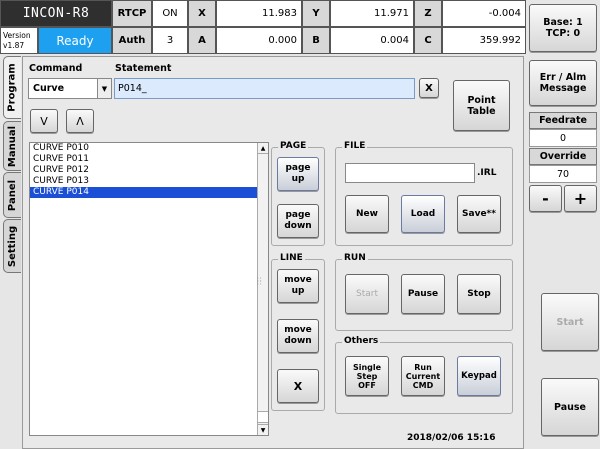 This screenshot has width=600, height=449. Describe the element at coordinates (423, 367) in the screenshot. I see `run-current-line1: Run` at that location.